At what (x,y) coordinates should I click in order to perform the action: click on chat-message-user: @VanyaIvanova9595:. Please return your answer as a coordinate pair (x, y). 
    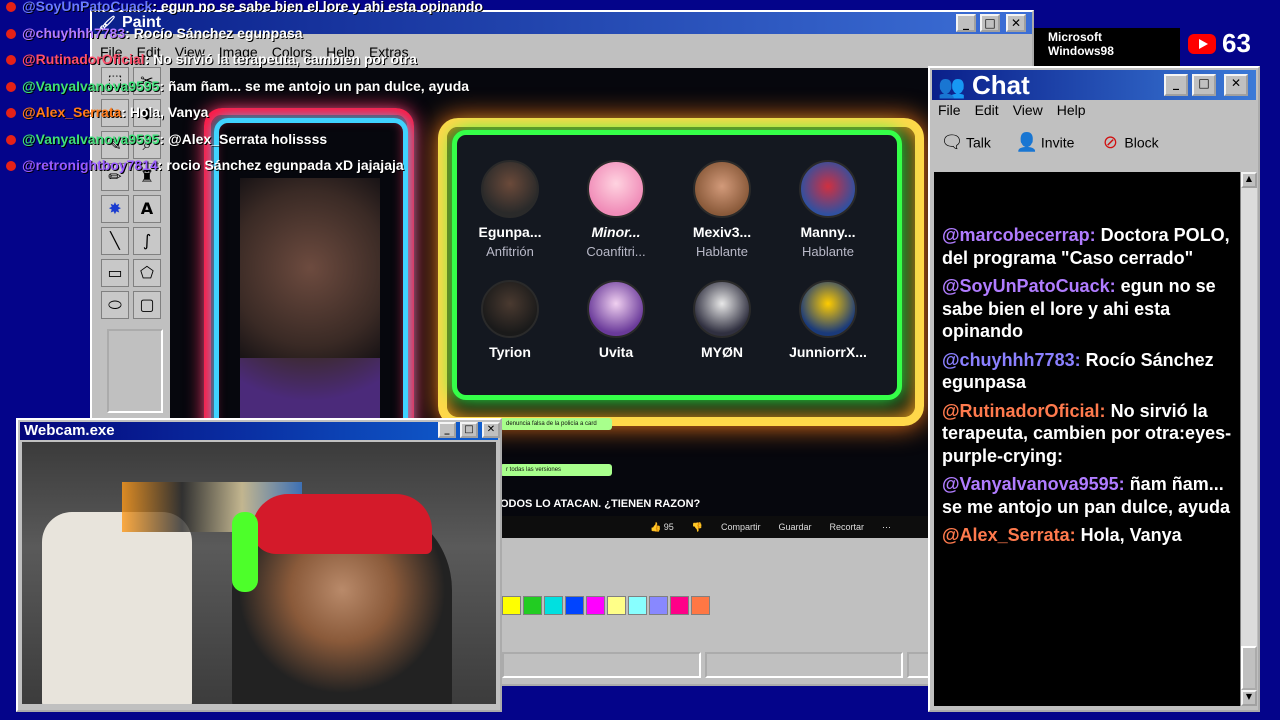
    Looking at the image, I should click on (1033, 484).